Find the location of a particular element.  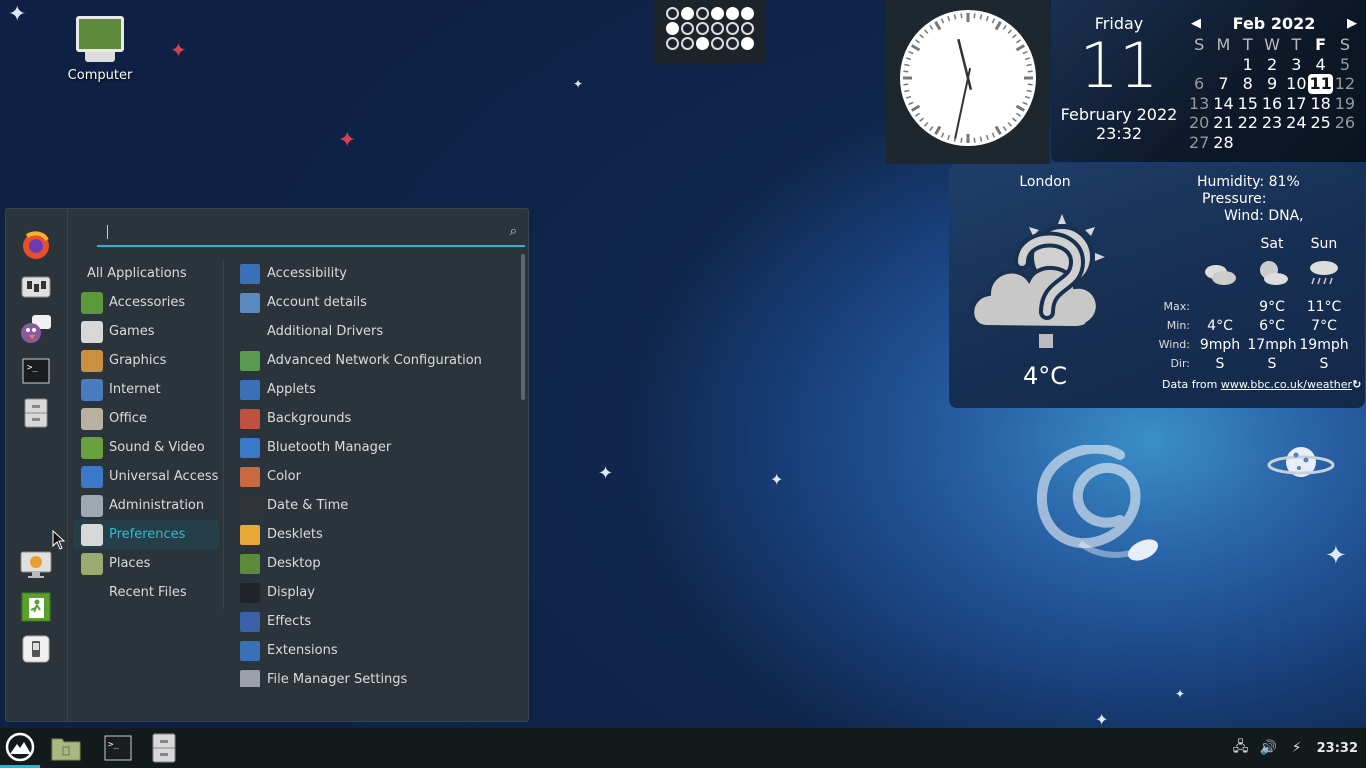

app-advanced-network-configuration: Advanced Network Configuration is located at coordinates (376, 360).